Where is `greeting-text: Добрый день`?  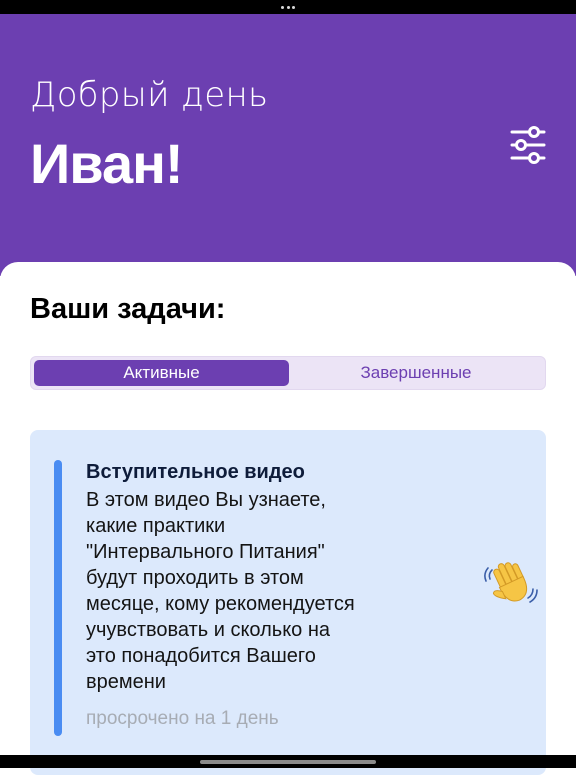 greeting-text: Добрый день is located at coordinates (149, 95).